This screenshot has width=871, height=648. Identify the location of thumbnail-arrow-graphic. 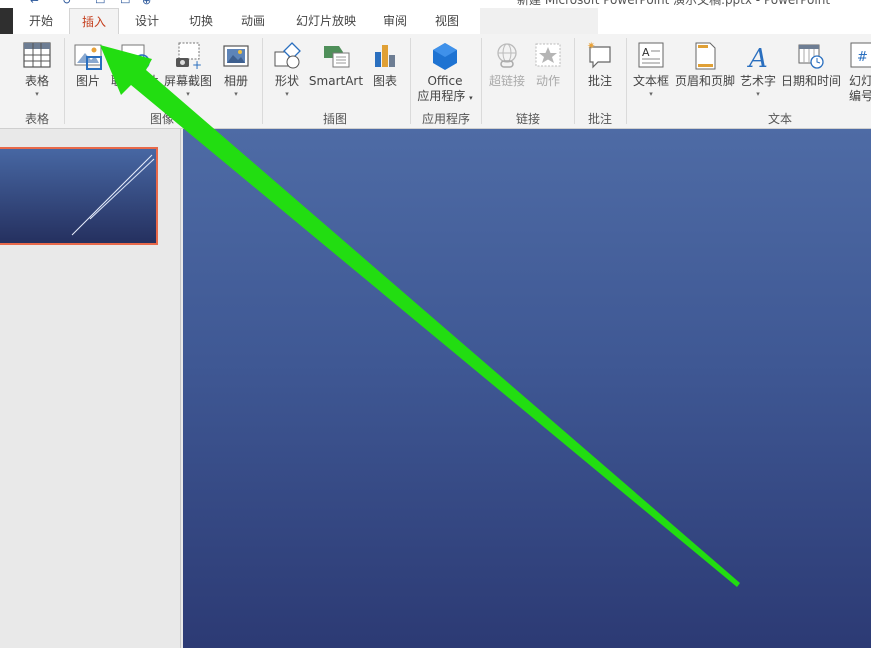
(113, 195).